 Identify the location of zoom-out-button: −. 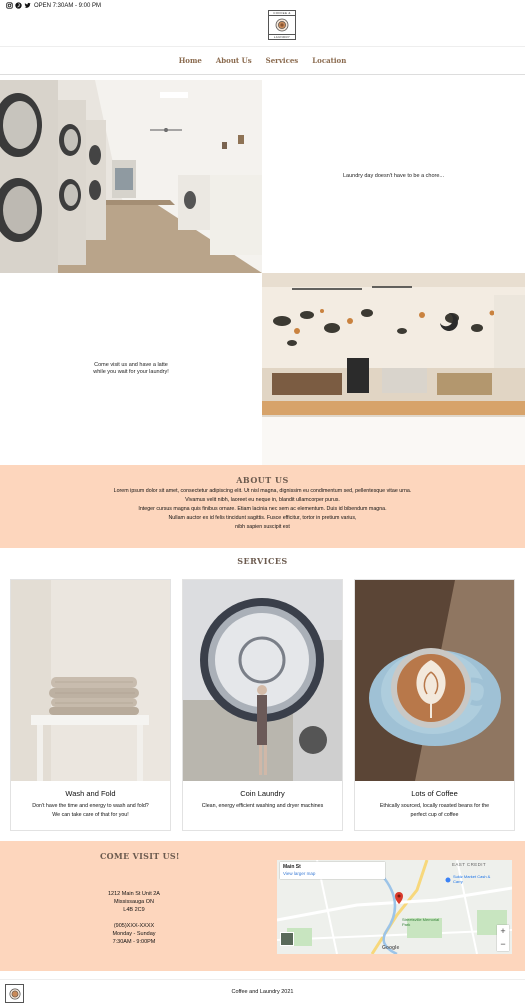
(503, 944).